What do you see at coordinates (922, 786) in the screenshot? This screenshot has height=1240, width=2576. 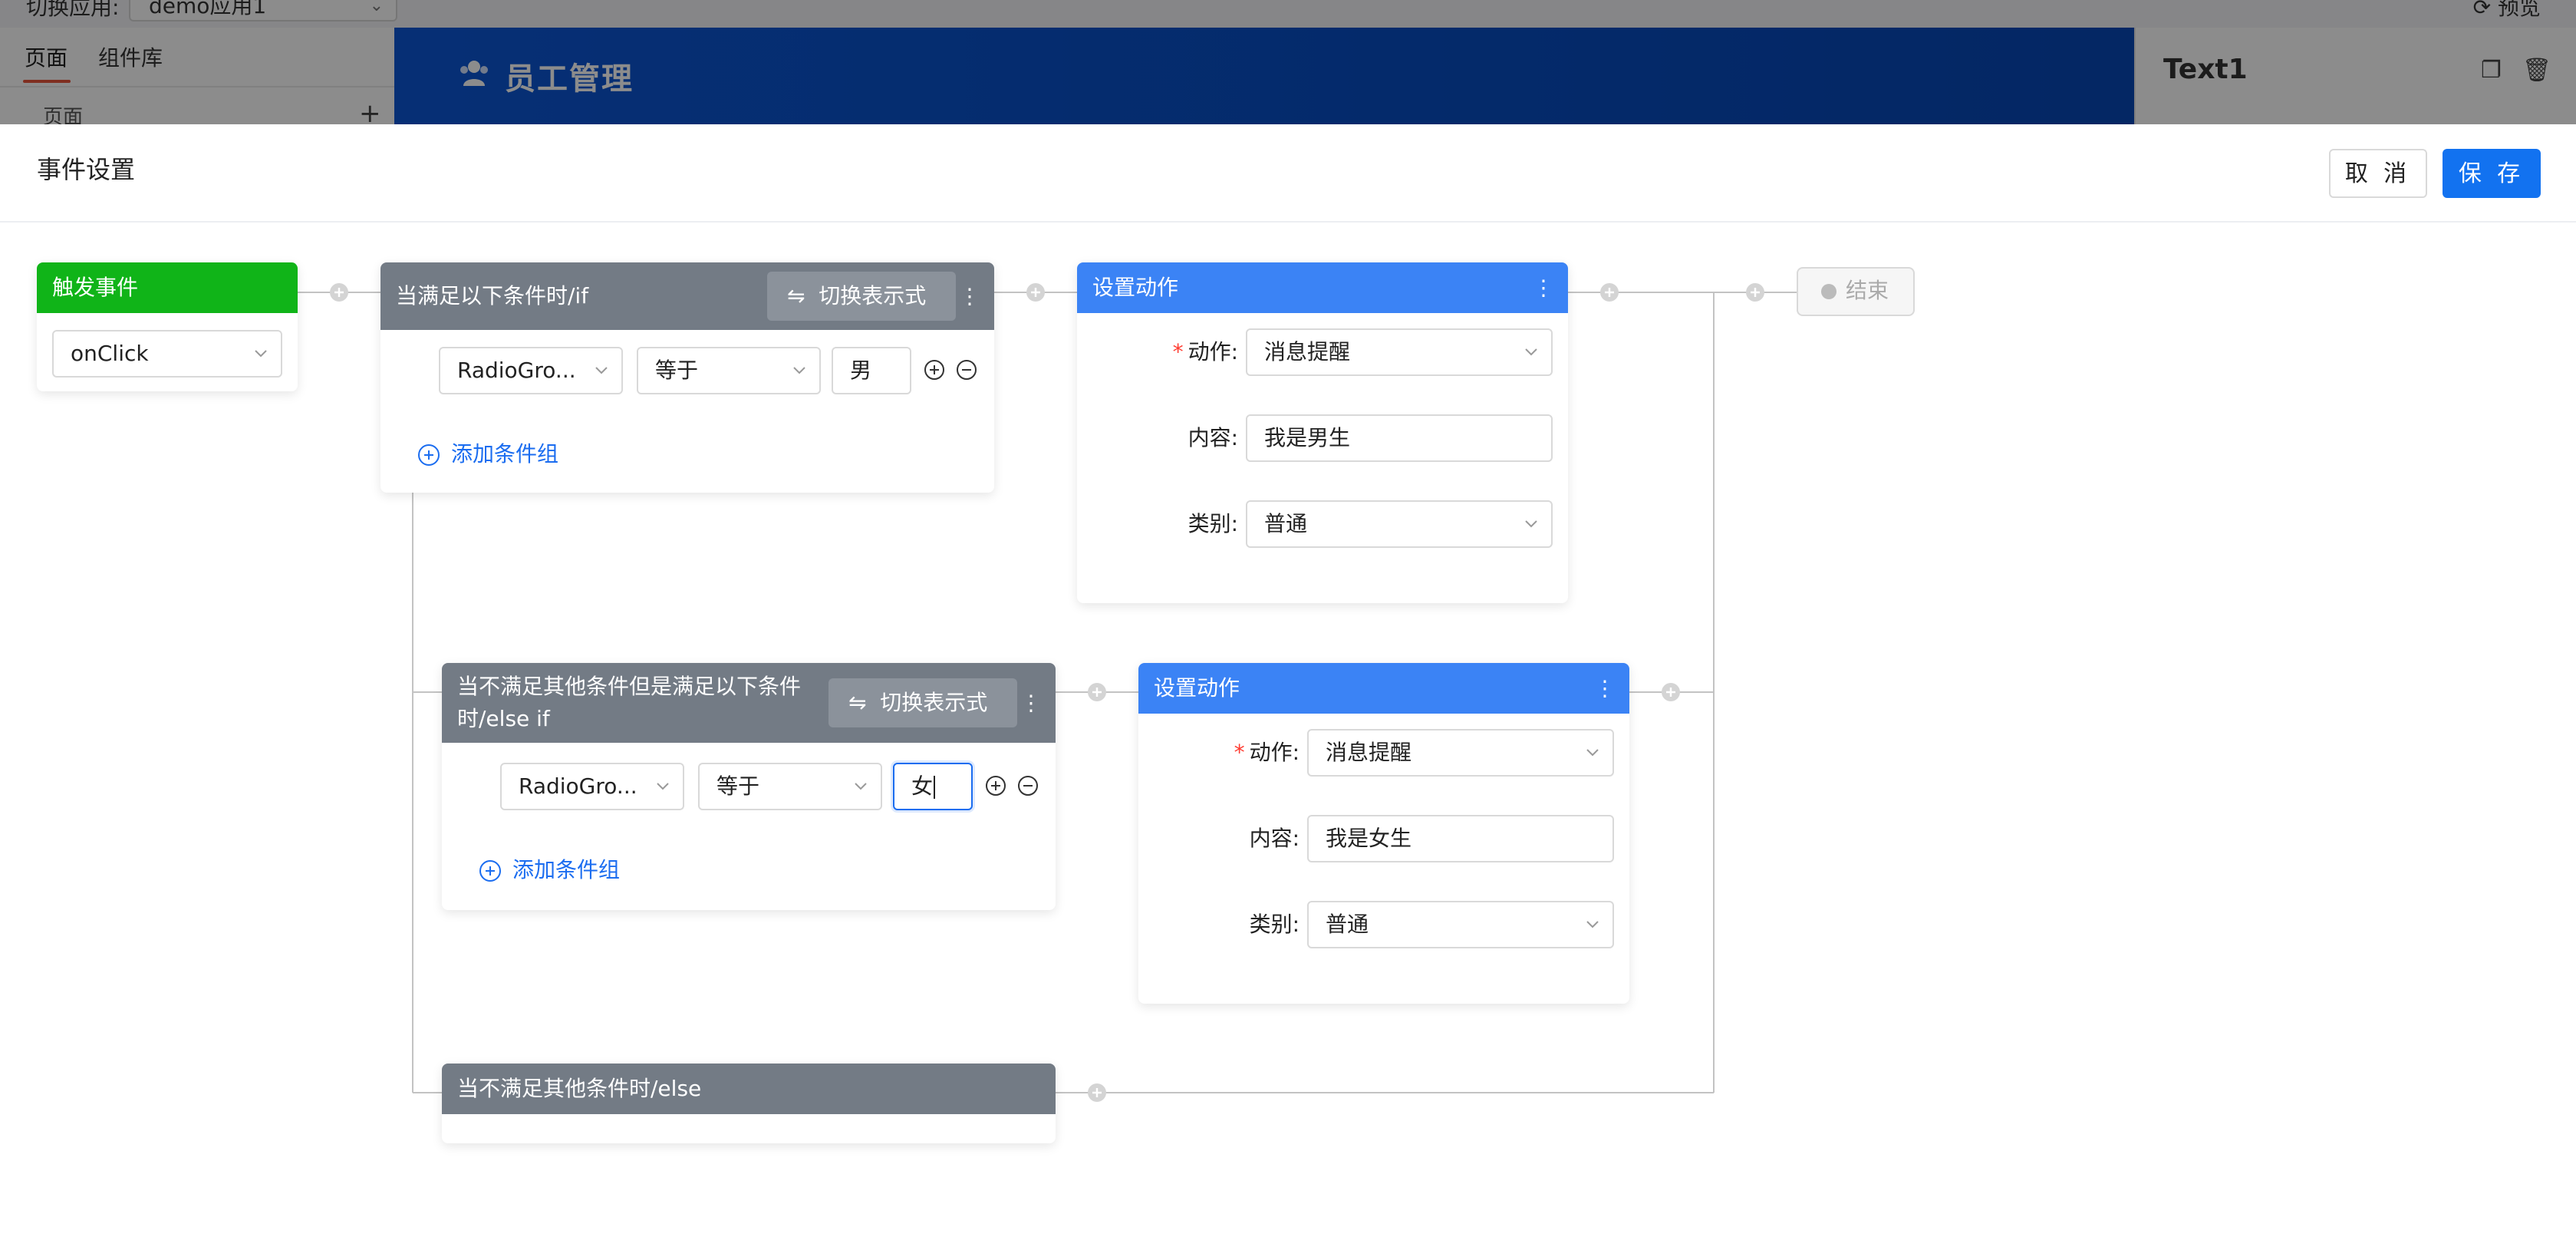 I see `condition-value-text: 女` at bounding box center [922, 786].